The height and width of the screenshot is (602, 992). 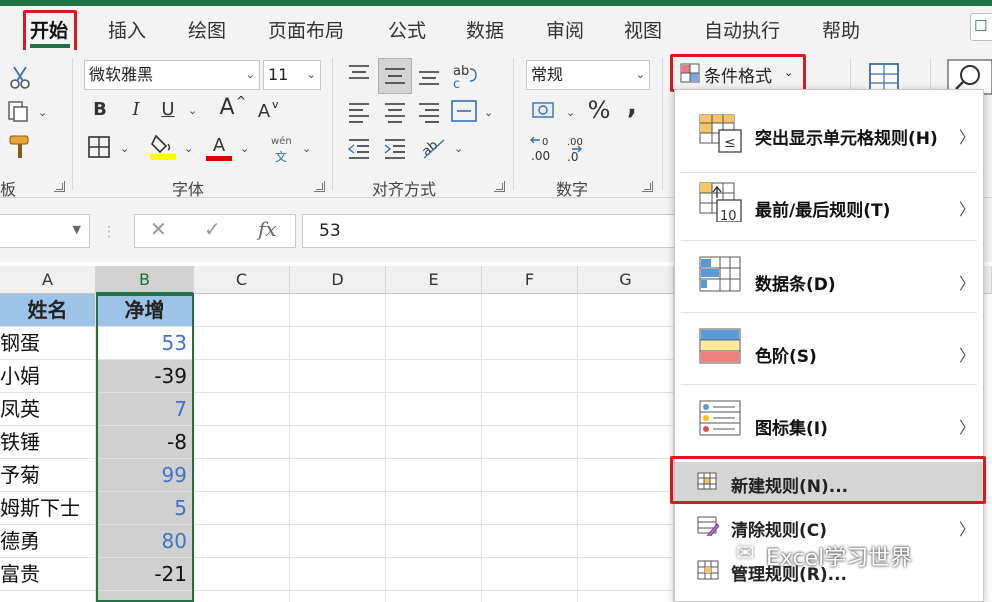 I want to click on menu-item-icon-sets: 图标集(I) 〉, so click(x=829, y=420).